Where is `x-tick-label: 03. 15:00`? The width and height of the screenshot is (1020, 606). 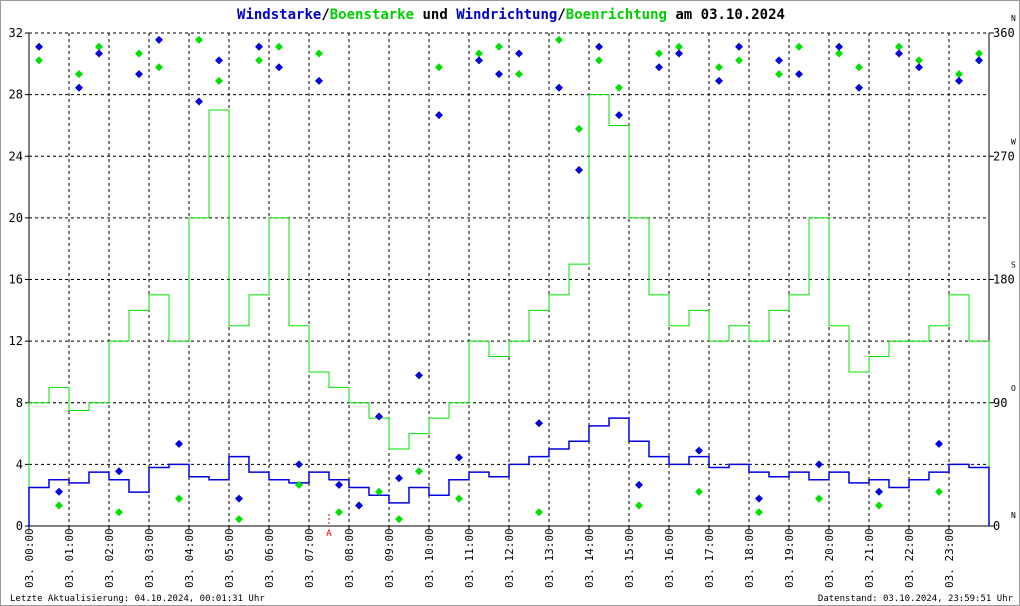
x-tick-label: 03. 15:00 is located at coordinates (629, 558).